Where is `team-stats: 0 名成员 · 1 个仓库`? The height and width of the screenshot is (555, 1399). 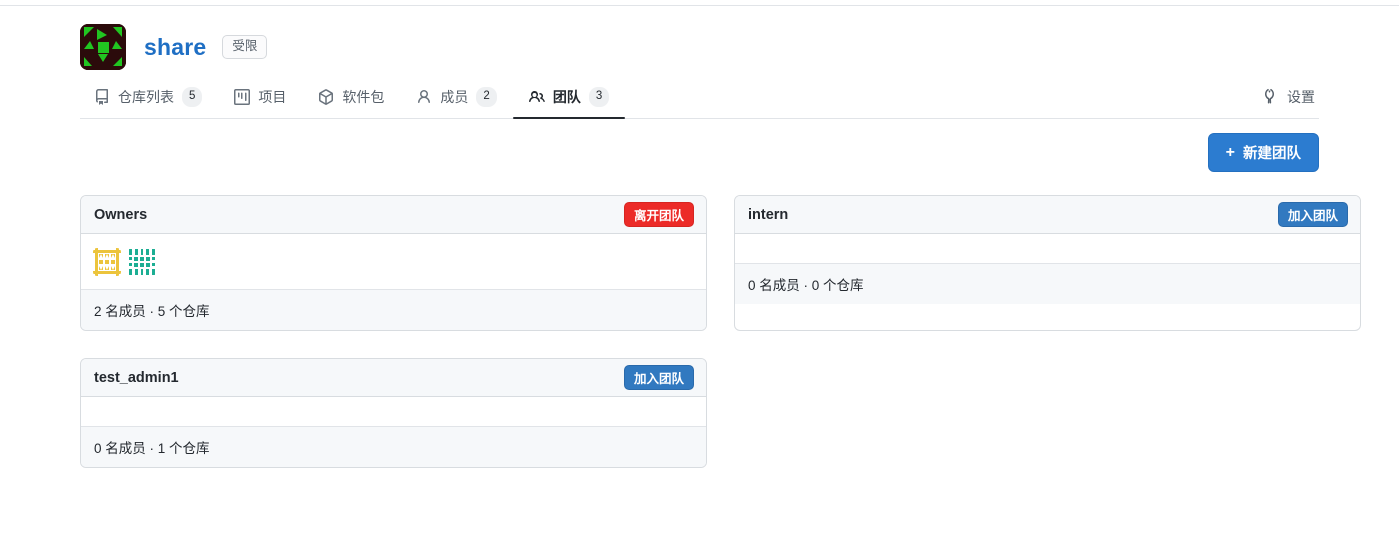 team-stats: 0 名成员 · 1 个仓库 is located at coordinates (393, 447).